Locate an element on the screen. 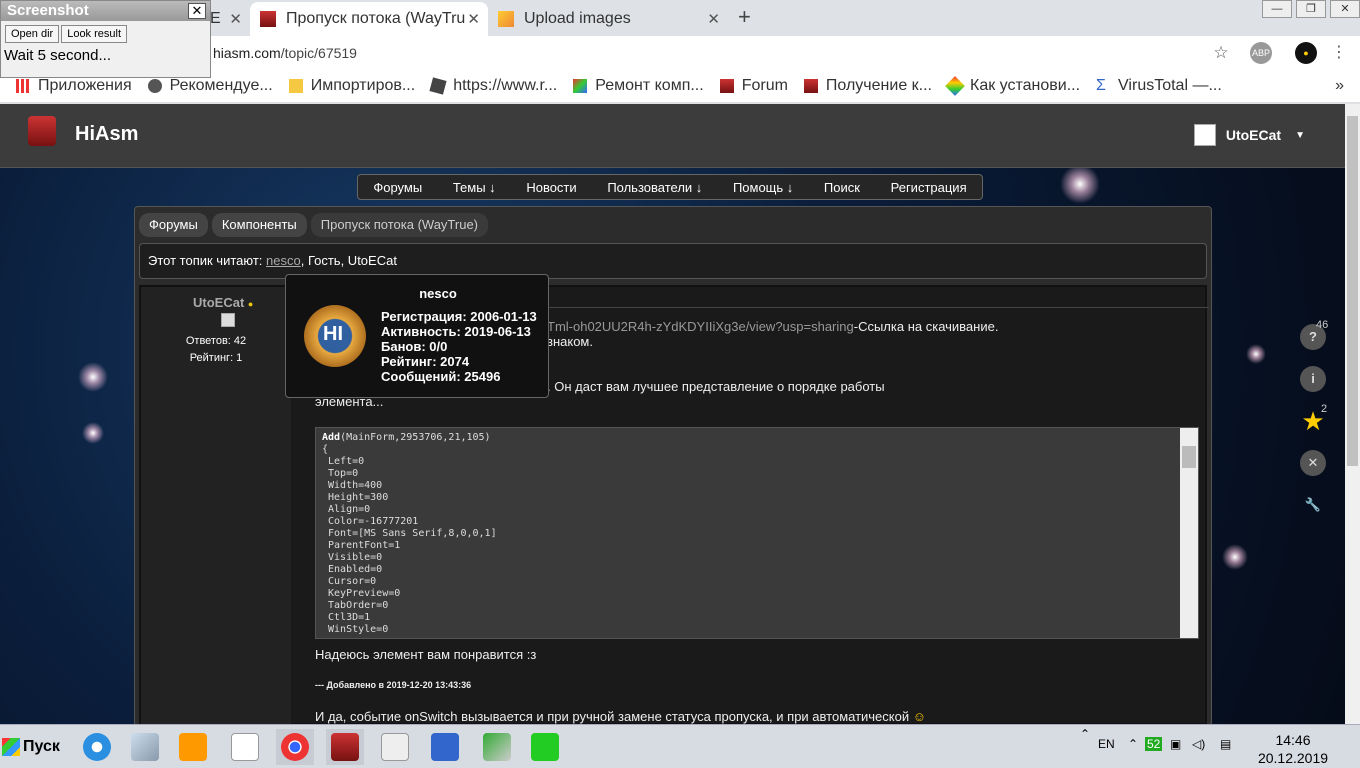  start-button: Пуск is located at coordinates (31, 747).